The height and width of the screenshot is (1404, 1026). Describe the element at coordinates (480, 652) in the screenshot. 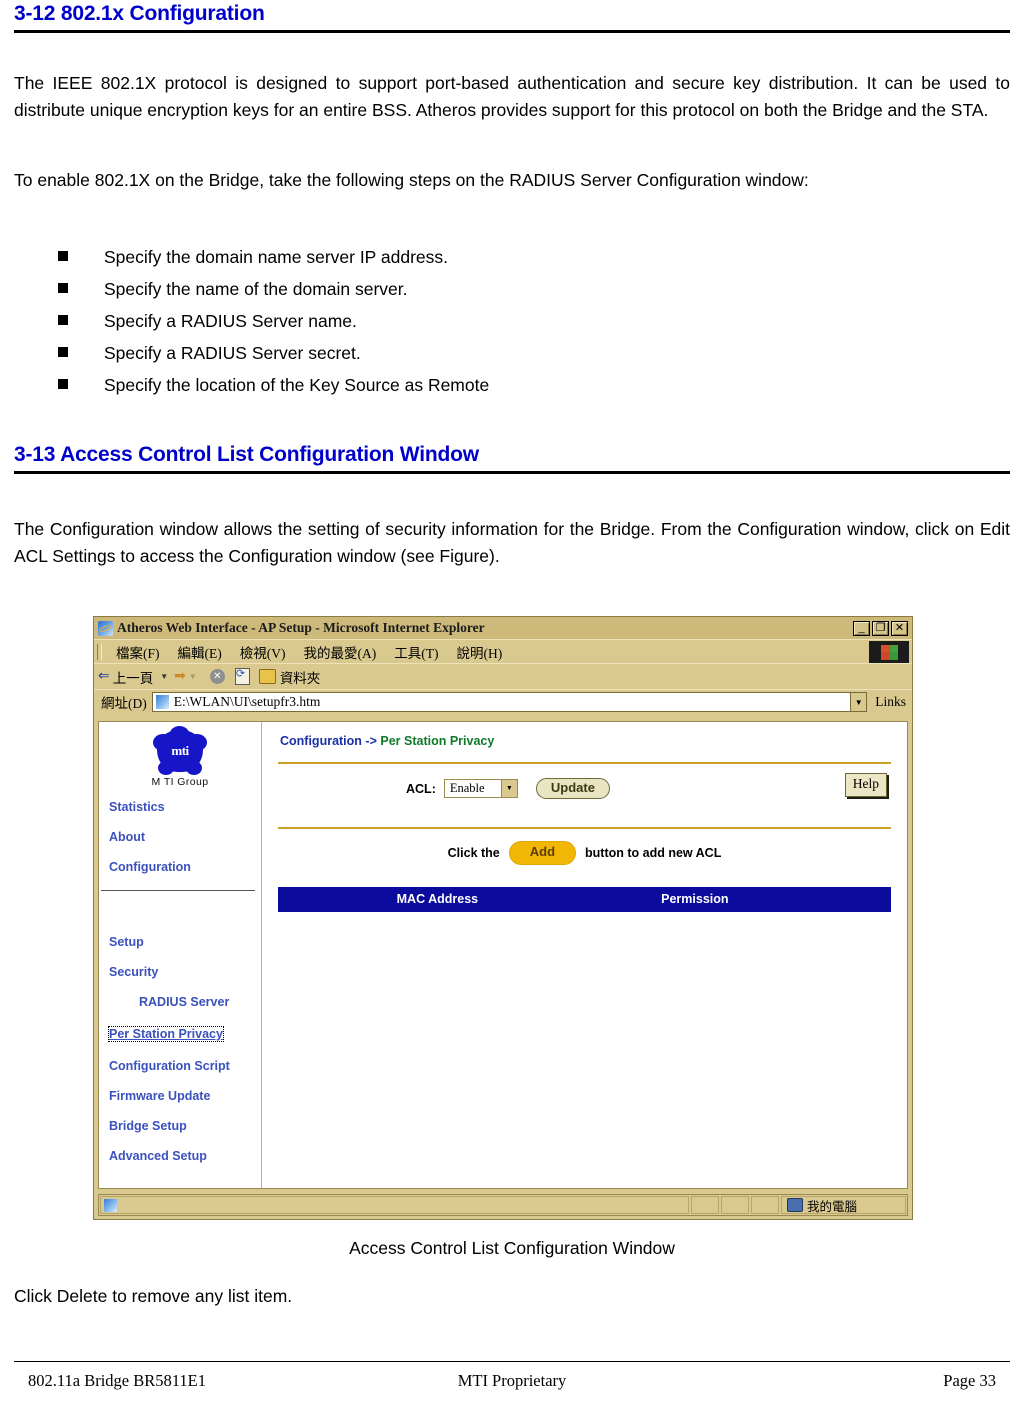

I see `menu-item-help: 說明(H)` at that location.